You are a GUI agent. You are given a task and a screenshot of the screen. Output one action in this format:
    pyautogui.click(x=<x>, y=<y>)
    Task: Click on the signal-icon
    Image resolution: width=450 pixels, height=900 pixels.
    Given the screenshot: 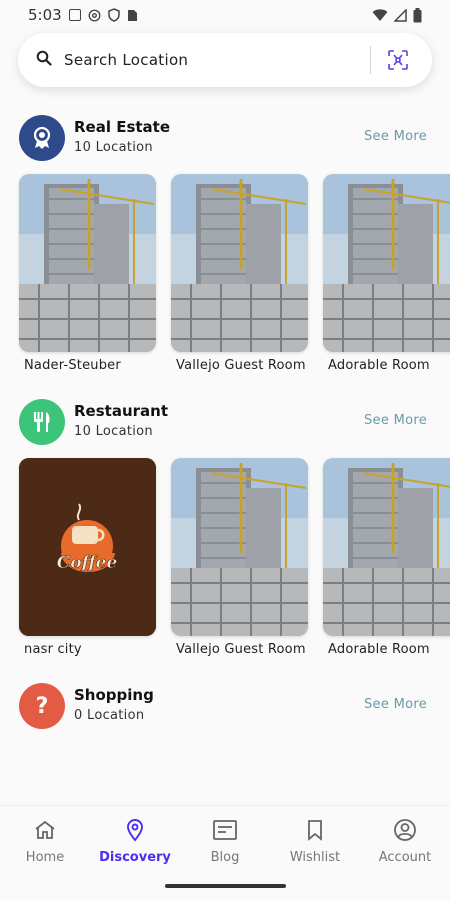 What is the action you would take?
    pyautogui.click(x=400, y=15)
    